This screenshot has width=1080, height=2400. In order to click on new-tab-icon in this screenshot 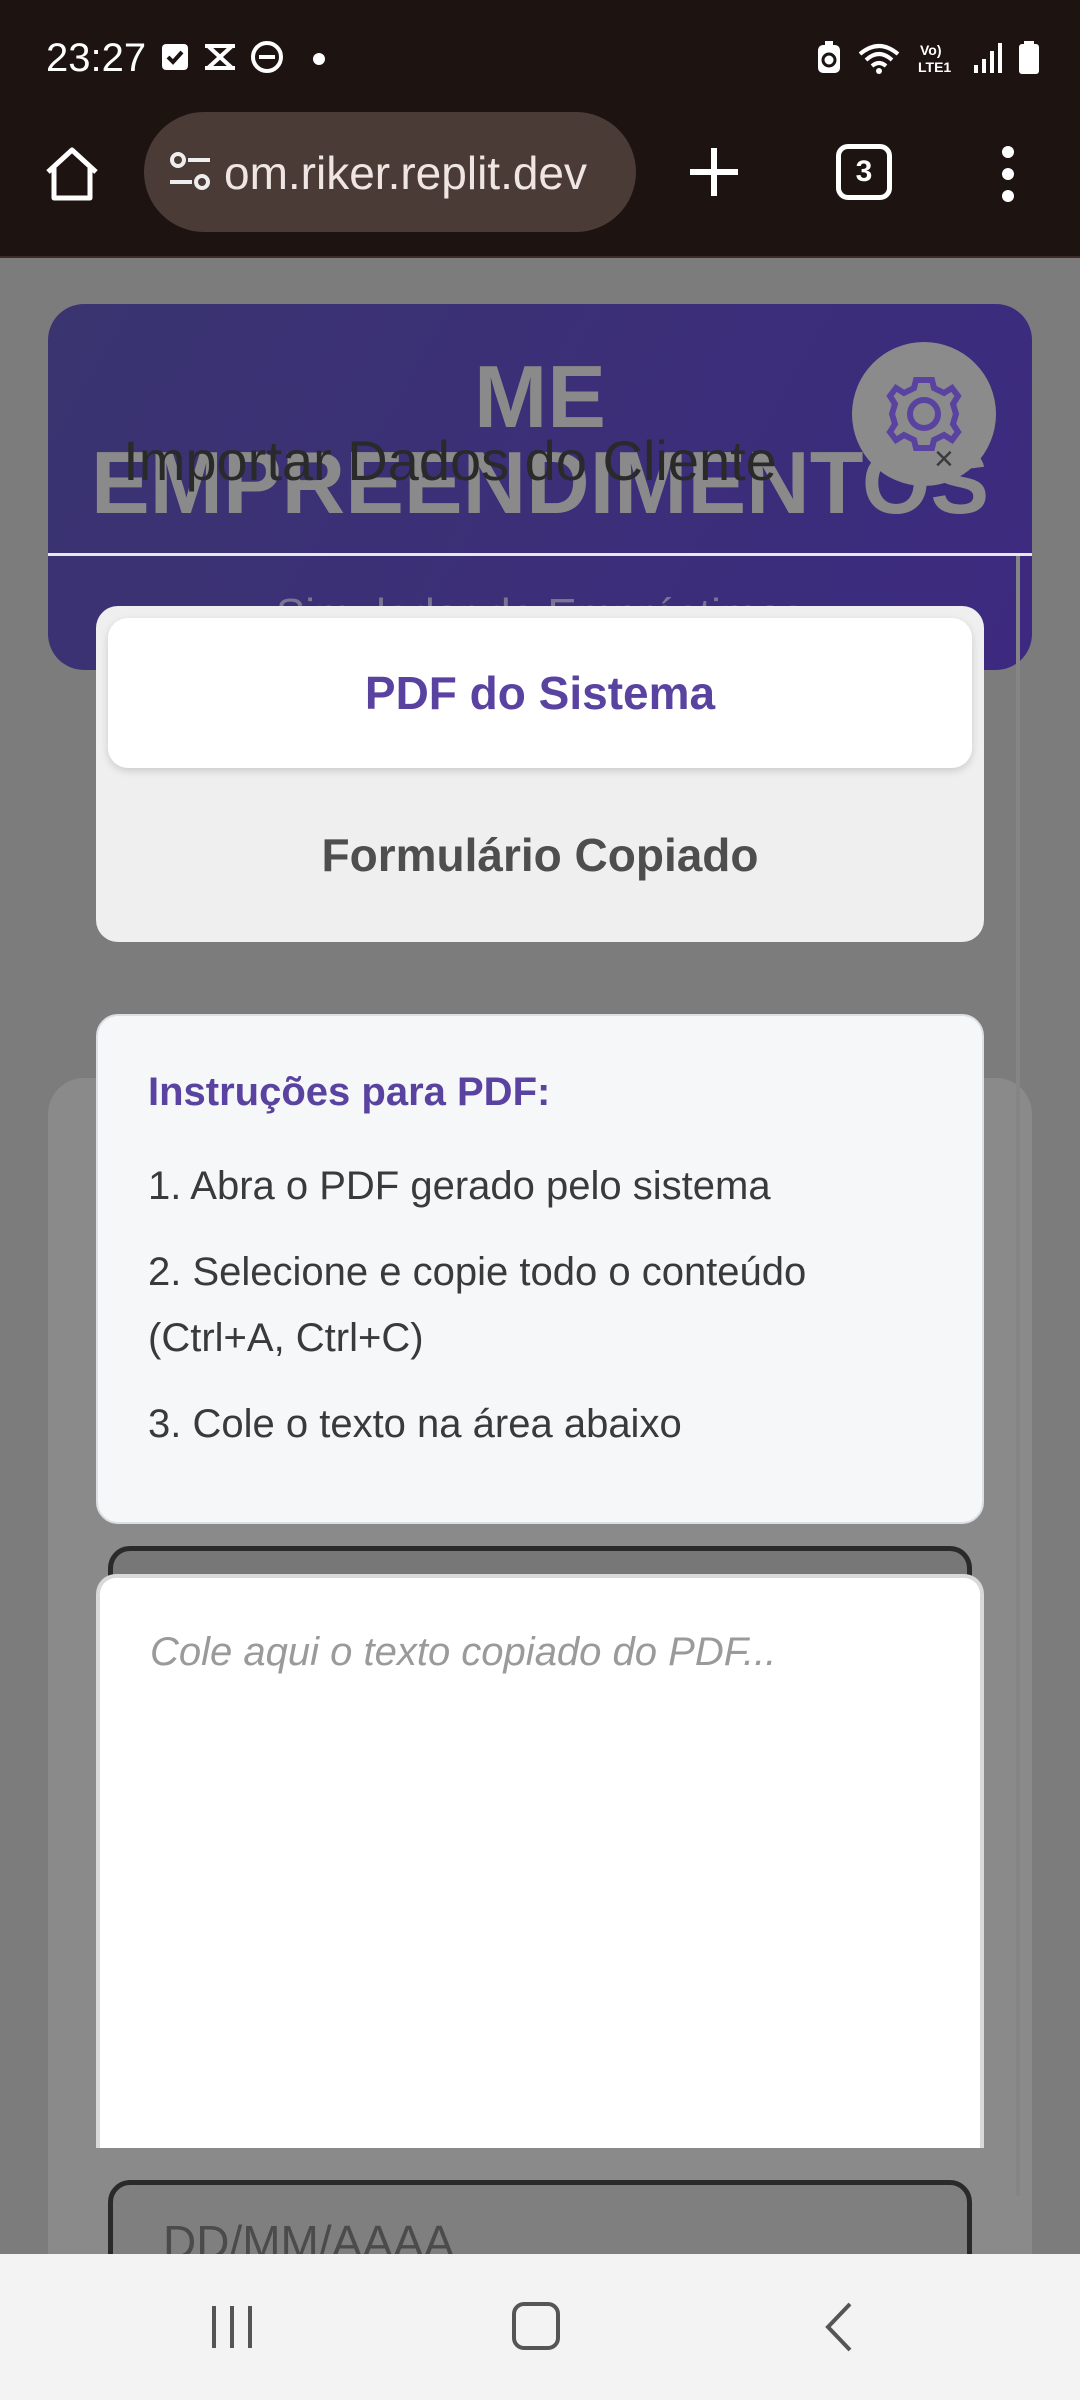, I will do `click(714, 172)`.